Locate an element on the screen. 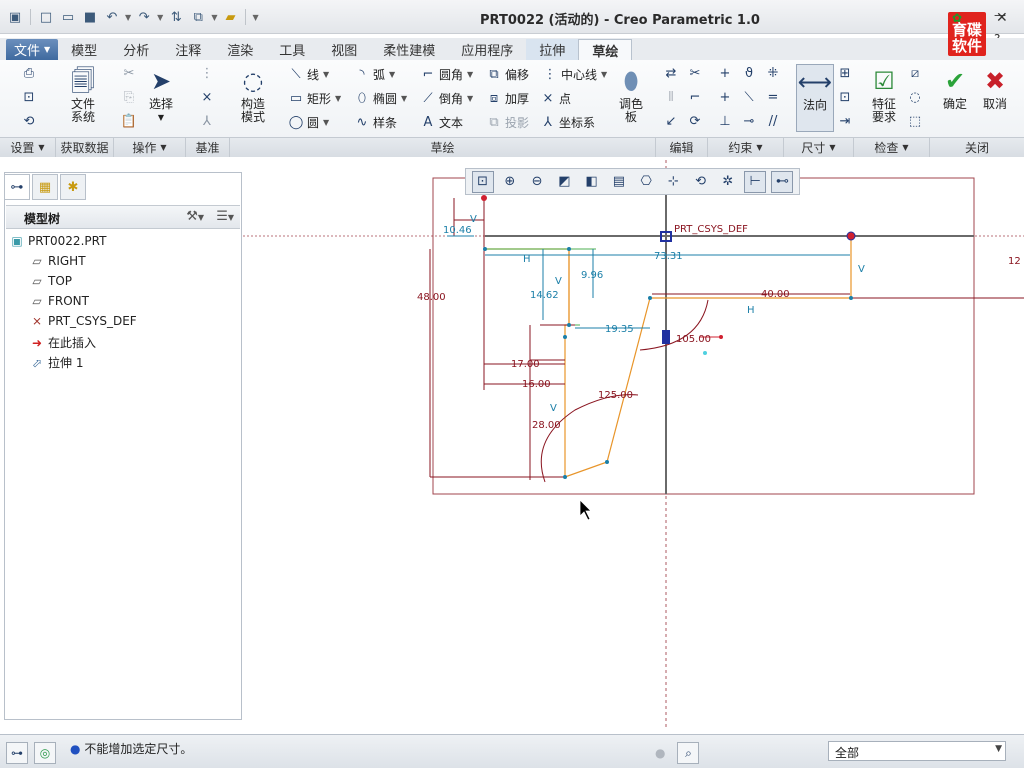 Image resolution: width=1024 pixels, height=768 pixels. paste-icon: 📋 is located at coordinates (129, 121).